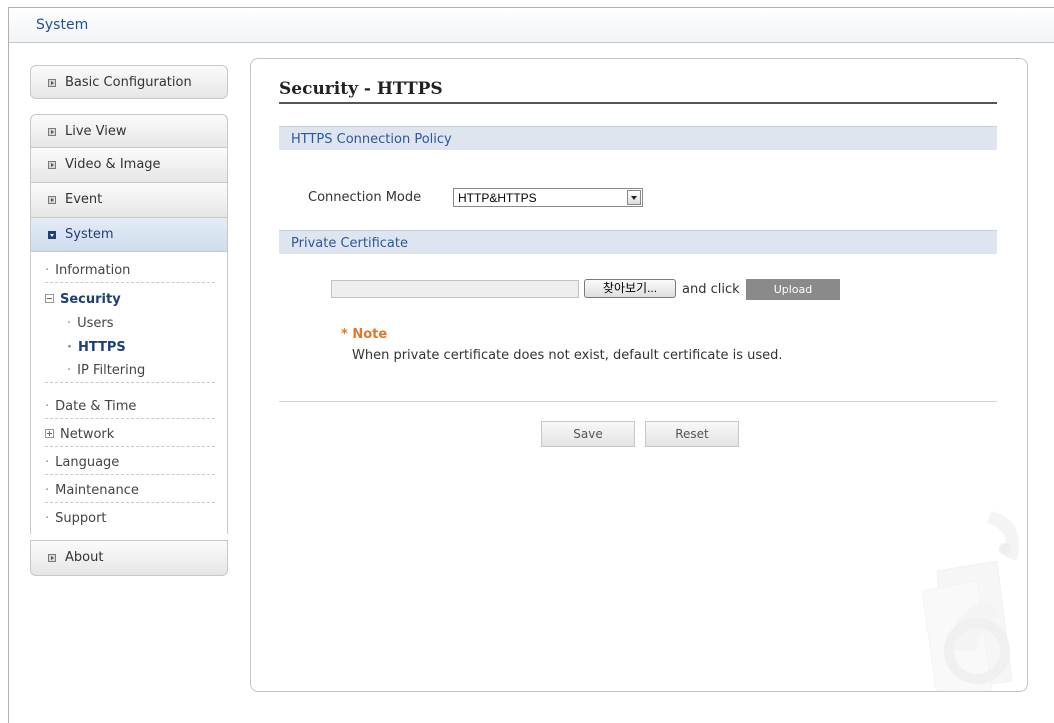 The width and height of the screenshot is (1054, 723). Describe the element at coordinates (96, 131) in the screenshot. I see `nav-label: Live View` at that location.